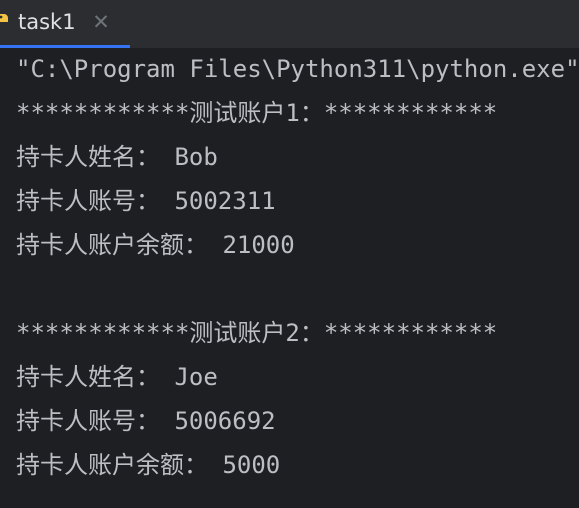 The height and width of the screenshot is (508, 579). I want to click on console-line-header-1: ************测试账户1：************, so click(257, 113).